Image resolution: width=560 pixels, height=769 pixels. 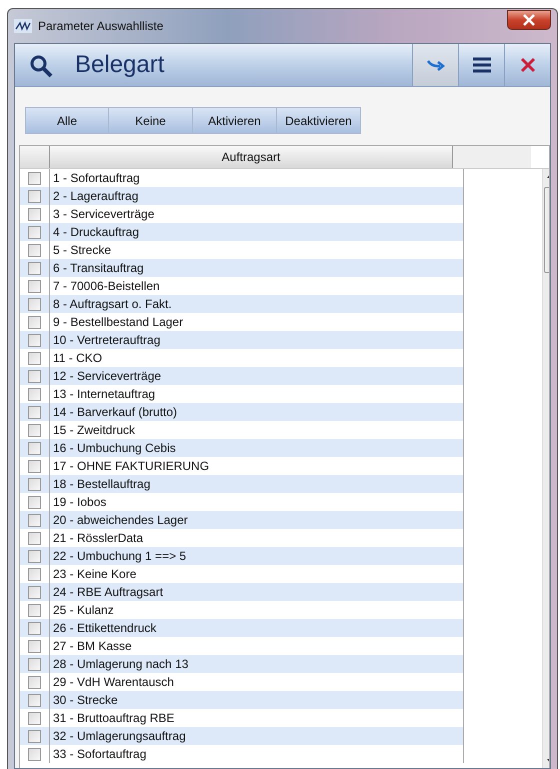 I want to click on table-cell: 10 - Vertreterauftrag, so click(x=257, y=340).